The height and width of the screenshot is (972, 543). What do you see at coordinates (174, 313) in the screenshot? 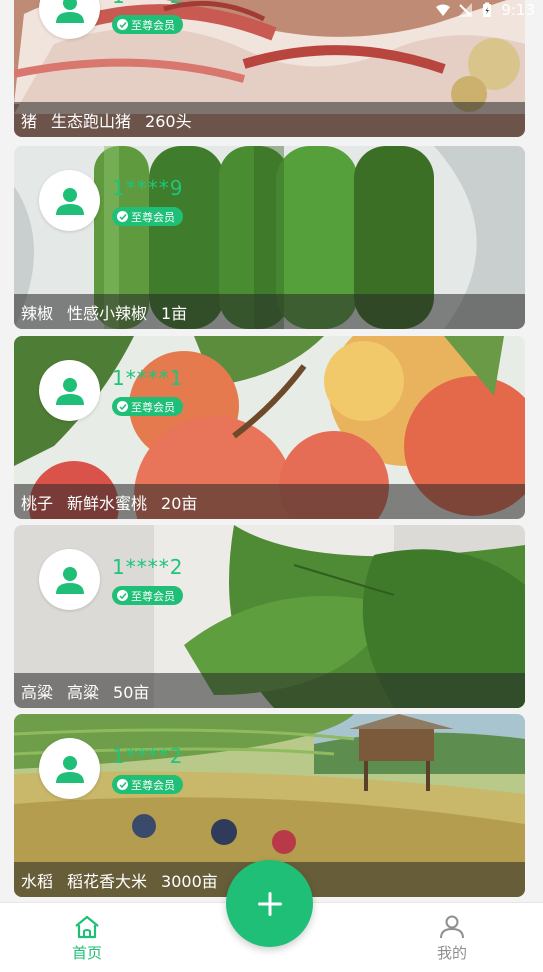
I see `caption-amount: 1亩` at bounding box center [174, 313].